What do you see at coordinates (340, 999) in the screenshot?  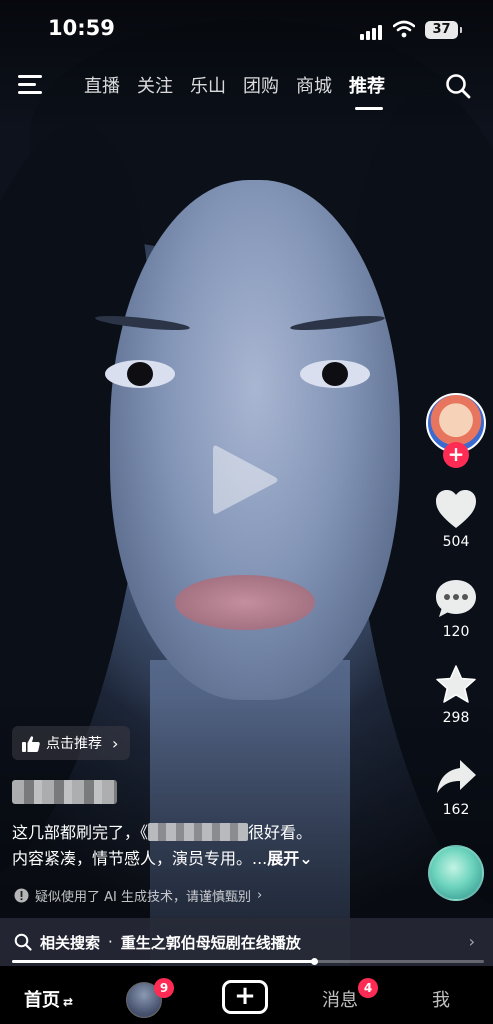 I see `tab-messages: 消息` at bounding box center [340, 999].